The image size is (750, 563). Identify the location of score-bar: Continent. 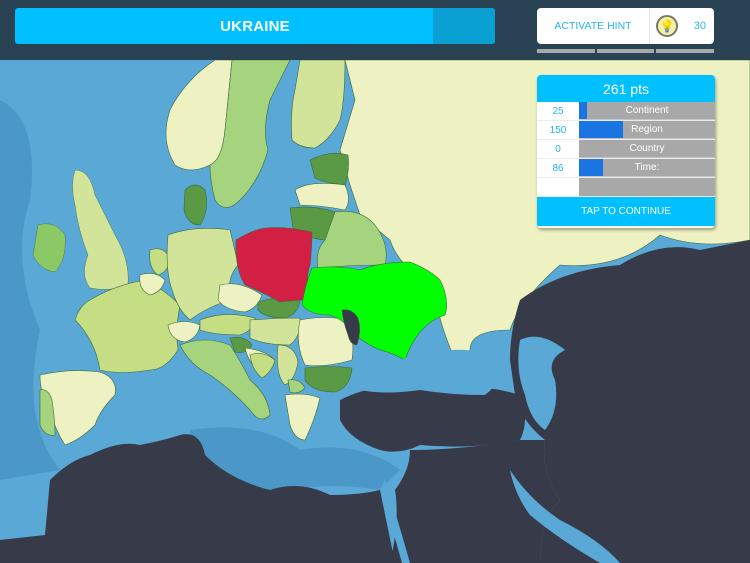
(647, 111).